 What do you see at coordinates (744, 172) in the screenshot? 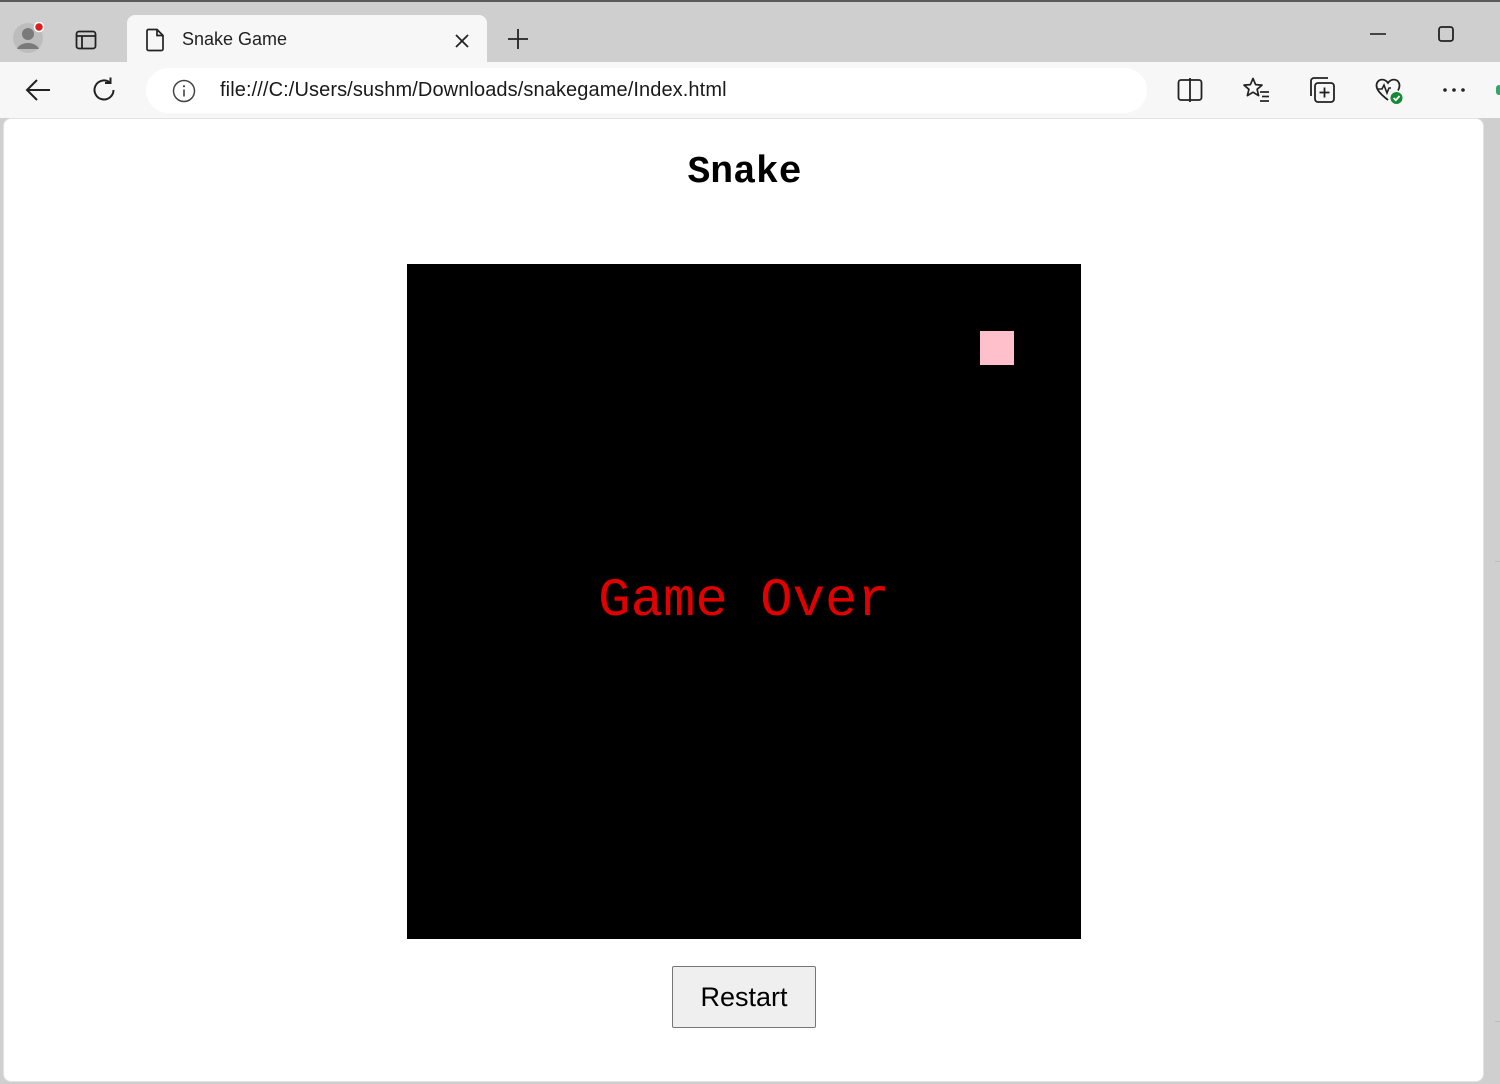
I see `page-title: Snake` at bounding box center [744, 172].